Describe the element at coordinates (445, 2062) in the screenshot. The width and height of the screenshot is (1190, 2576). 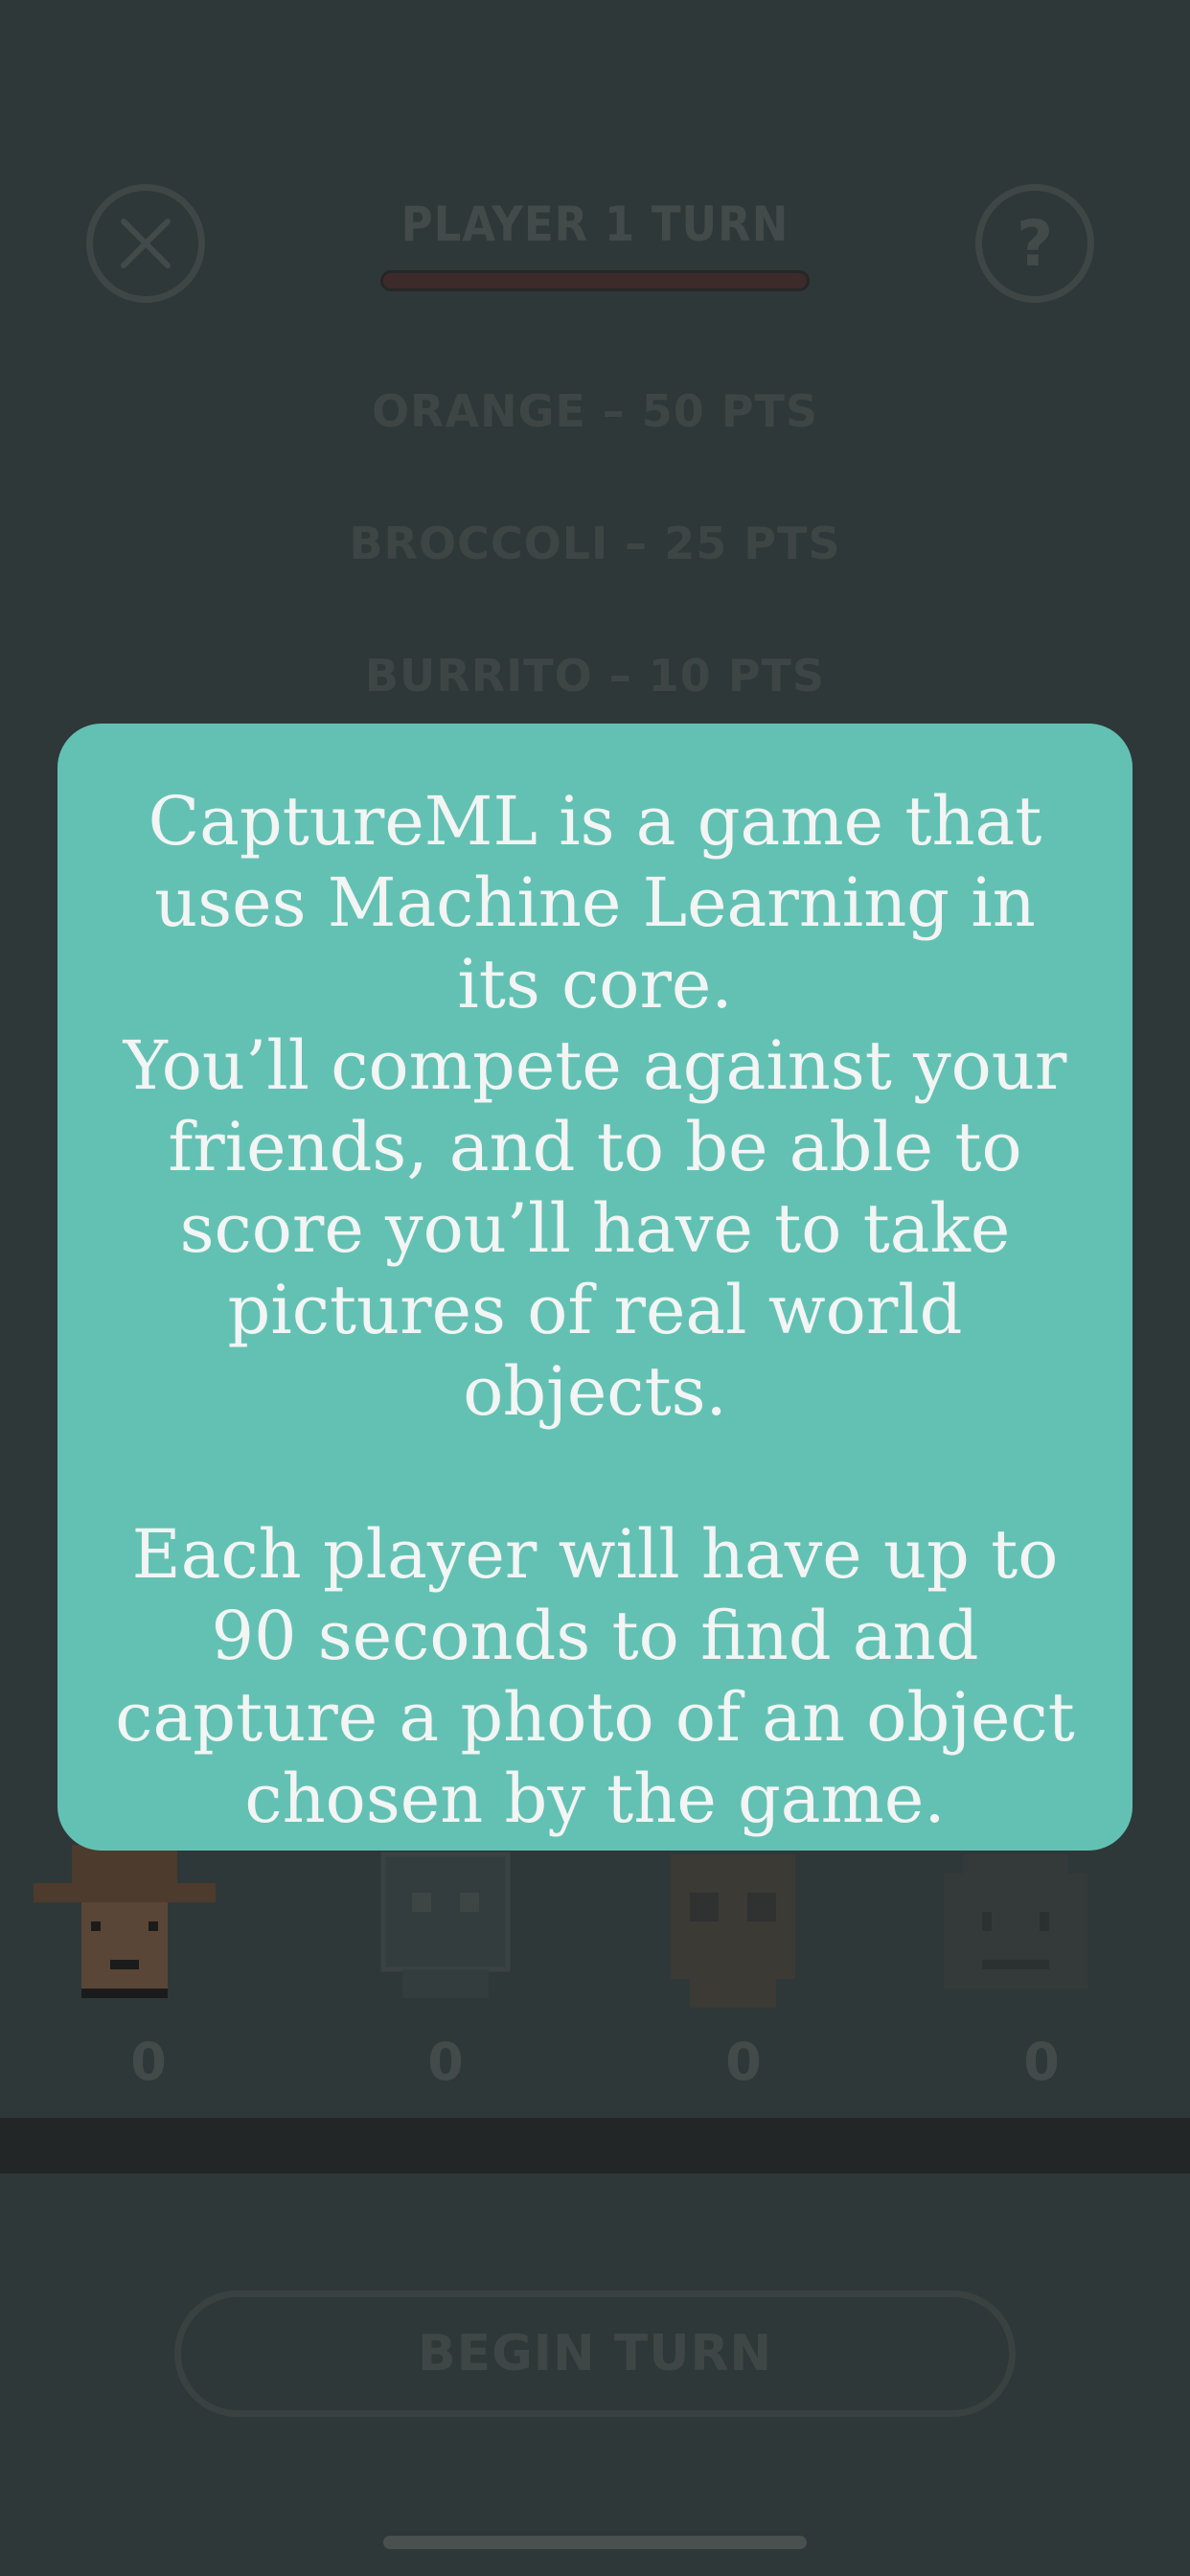
I see `player-2-score: 0` at that location.